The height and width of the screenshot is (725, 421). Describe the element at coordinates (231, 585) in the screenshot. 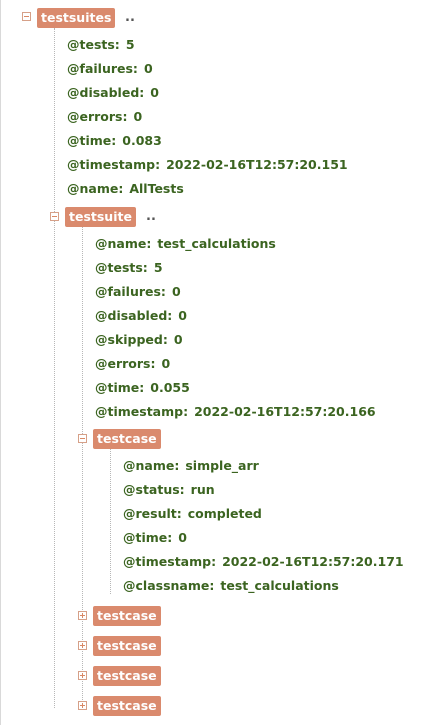

I see `attr-classname: @classname: test_calculations` at that location.